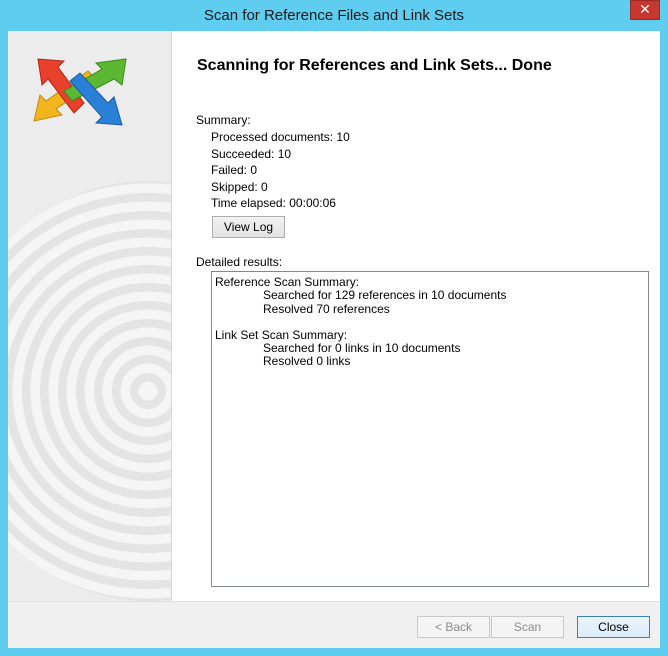 This screenshot has width=668, height=656. Describe the element at coordinates (307, 361) in the screenshot. I see `linkset-resolved-line: Resolved 0 links` at that location.